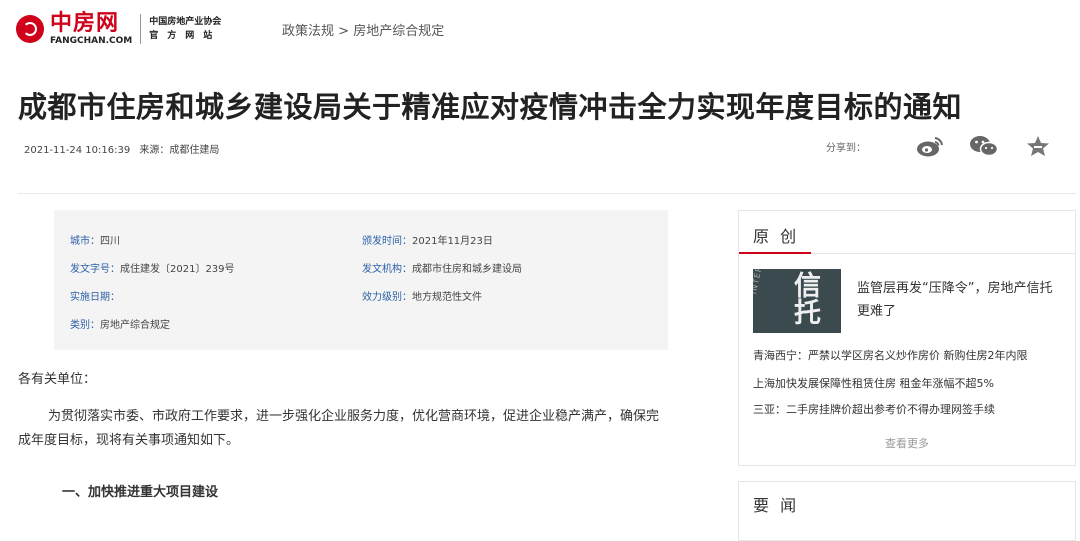 The width and height of the screenshot is (1080, 541). Describe the element at coordinates (141, 29) in the screenshot. I see `logo-divider` at that location.